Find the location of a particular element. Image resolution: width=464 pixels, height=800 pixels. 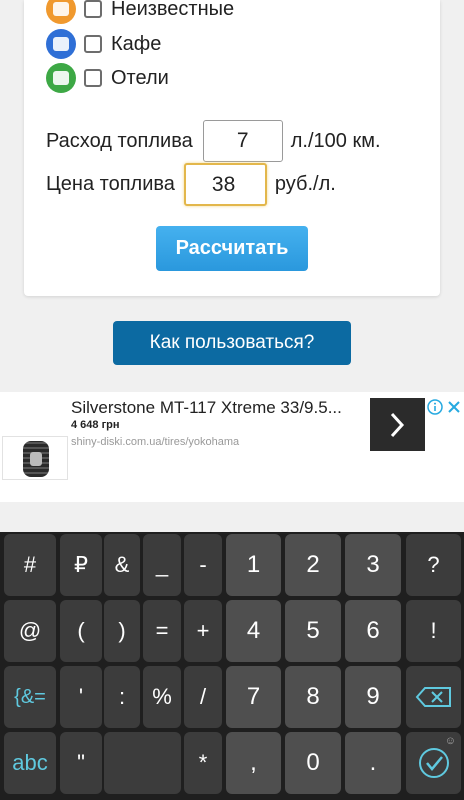

key-abc: abc is located at coordinates (30, 763).